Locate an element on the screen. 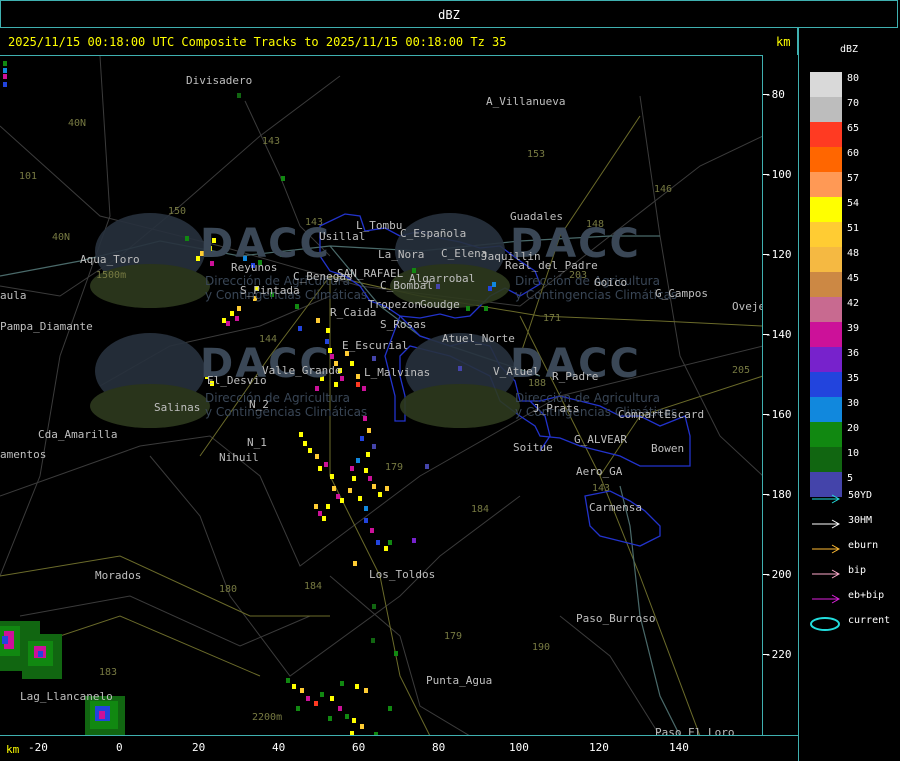 This screenshot has width=900, height=761. road-label: 150 is located at coordinates (177, 211).